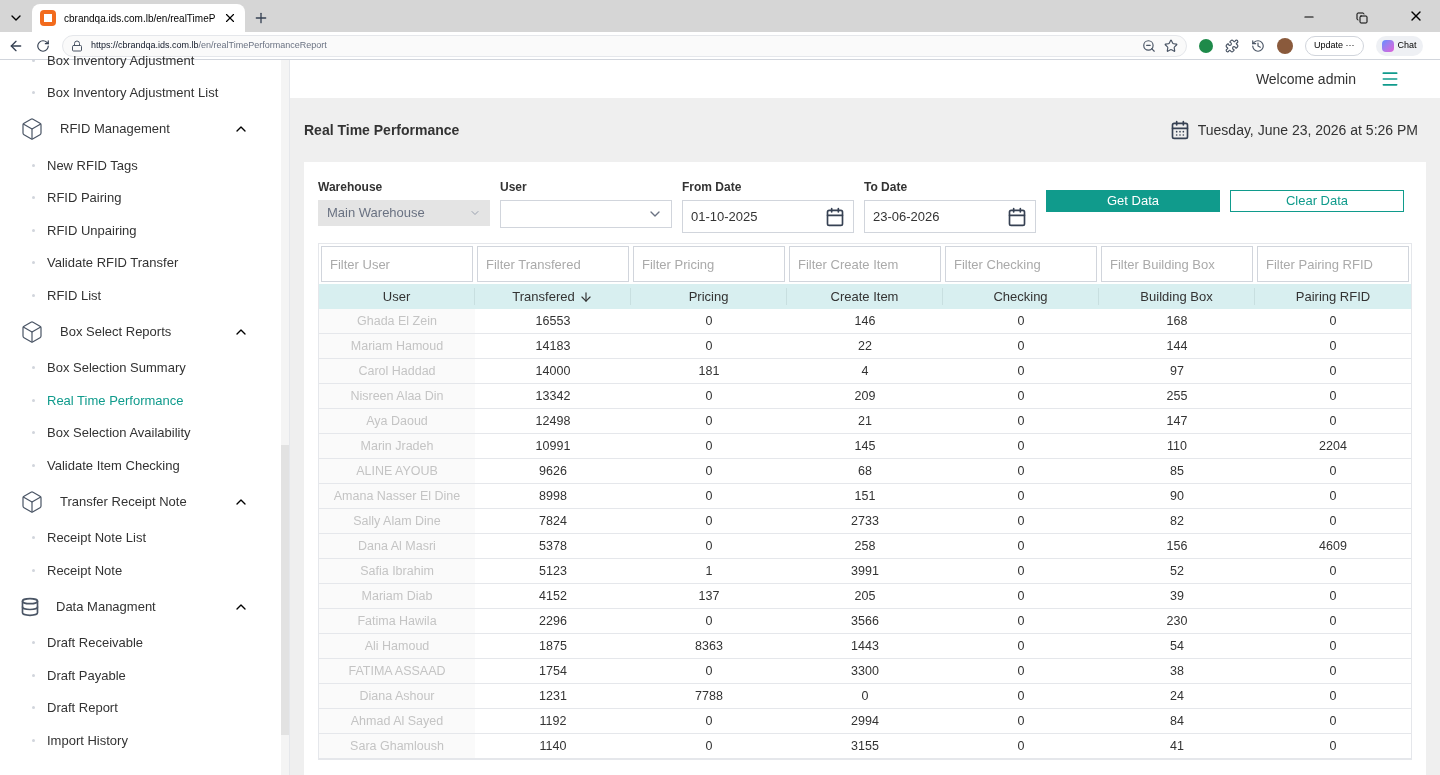  What do you see at coordinates (865, 296) in the screenshot?
I see `column-header: Create Item` at bounding box center [865, 296].